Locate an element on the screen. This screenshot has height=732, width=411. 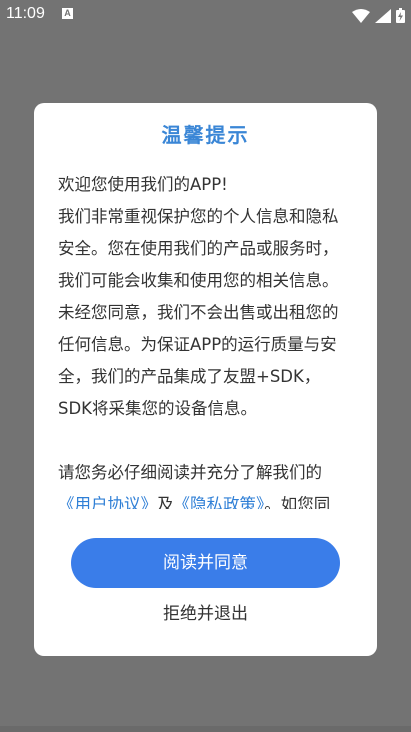
refuse-exit-button: 拒绝并退出 is located at coordinates (205, 614).